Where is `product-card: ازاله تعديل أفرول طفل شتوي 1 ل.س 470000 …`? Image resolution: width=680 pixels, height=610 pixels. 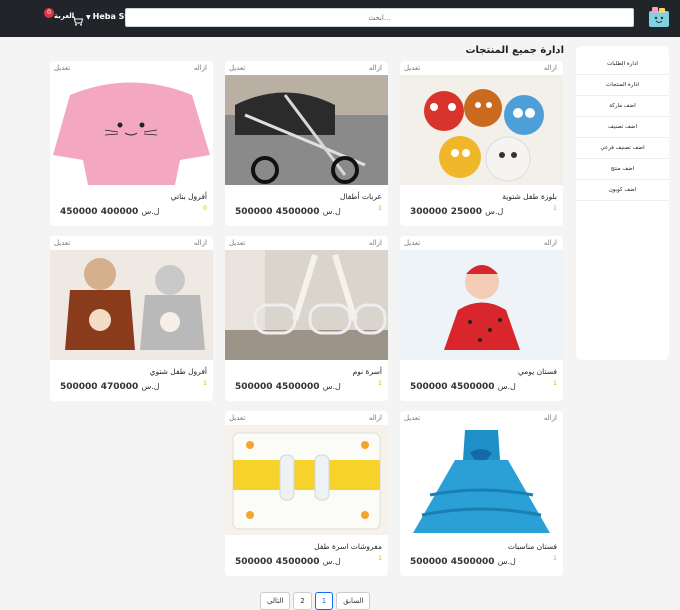
product-card: ازاله تعديل أفرول طفل شتوي 1 ل.س 470000 … is located at coordinates (131, 318).